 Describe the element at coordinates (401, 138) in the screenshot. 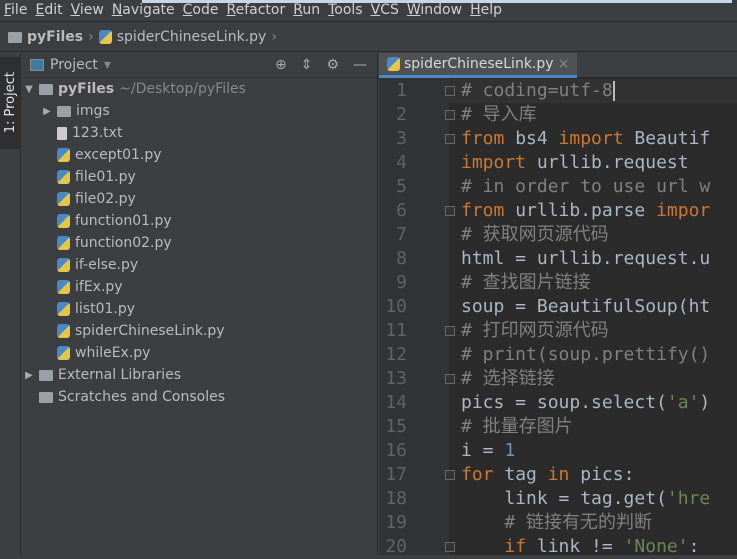

I see `line-number: 3` at that location.